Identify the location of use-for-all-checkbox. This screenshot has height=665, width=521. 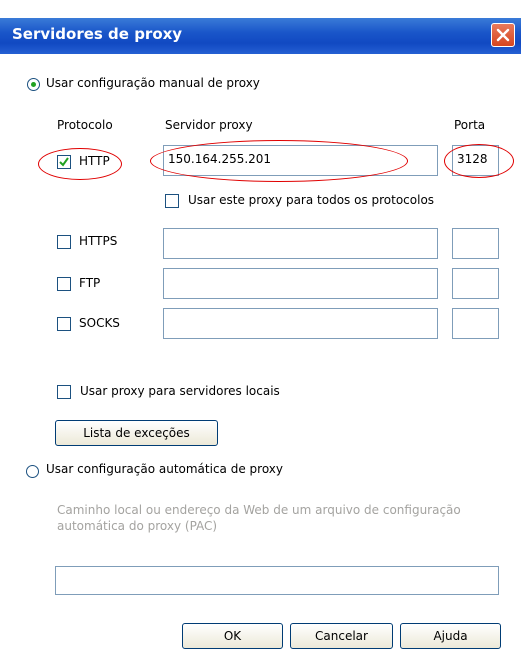
(172, 201).